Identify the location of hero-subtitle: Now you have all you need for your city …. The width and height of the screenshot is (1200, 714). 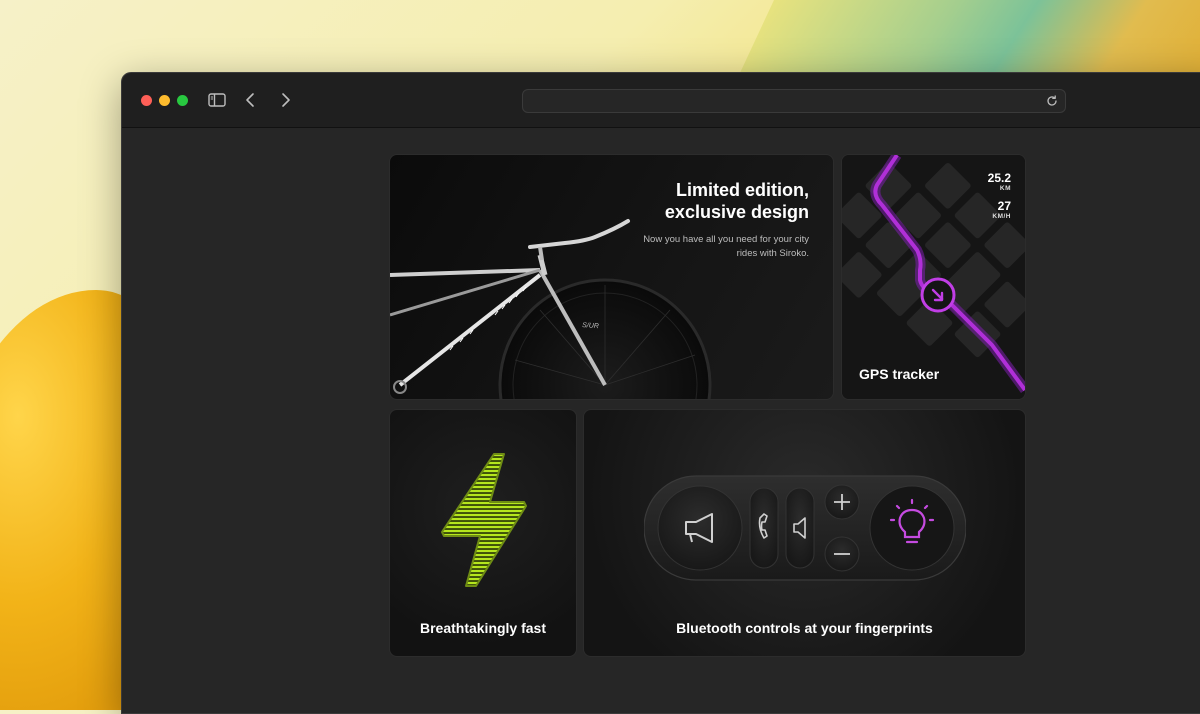
(726, 246).